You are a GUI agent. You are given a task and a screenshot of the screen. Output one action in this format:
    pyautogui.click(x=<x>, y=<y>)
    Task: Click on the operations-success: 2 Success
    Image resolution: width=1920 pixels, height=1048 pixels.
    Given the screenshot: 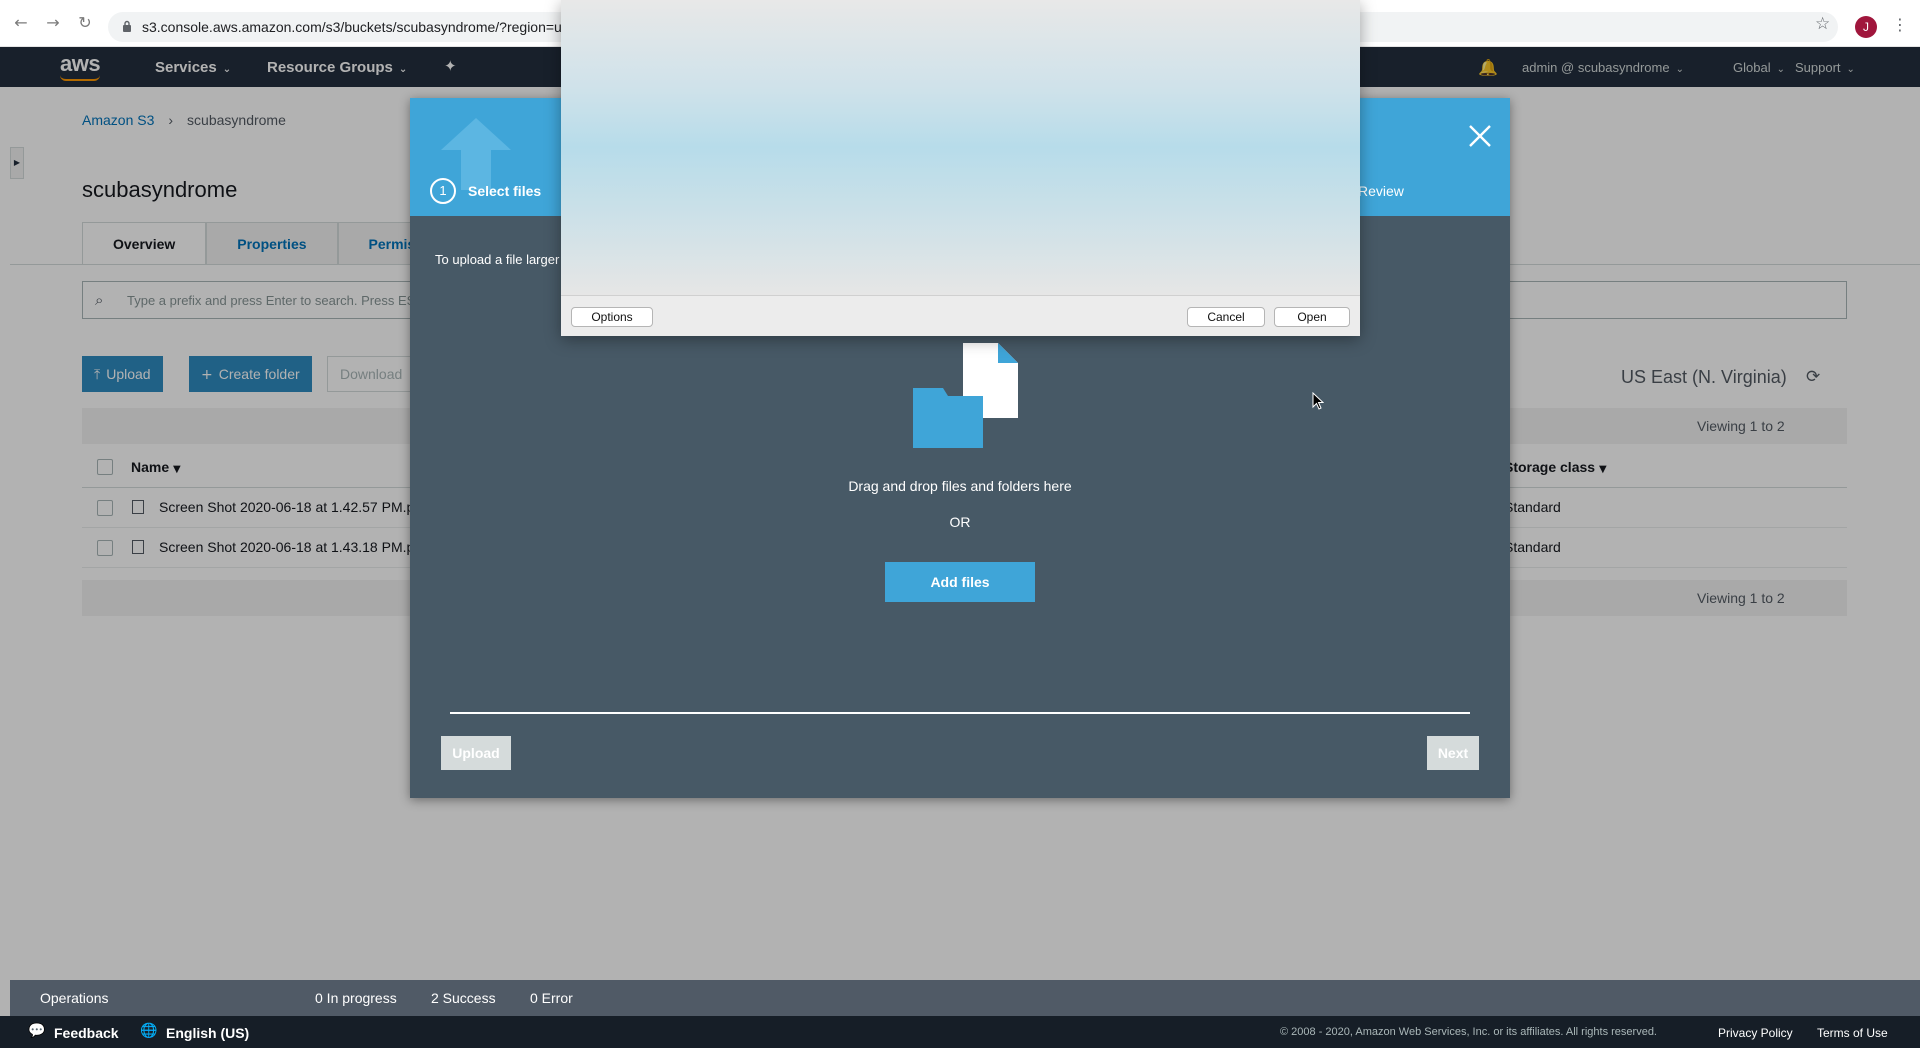 What is the action you would take?
    pyautogui.click(x=463, y=998)
    